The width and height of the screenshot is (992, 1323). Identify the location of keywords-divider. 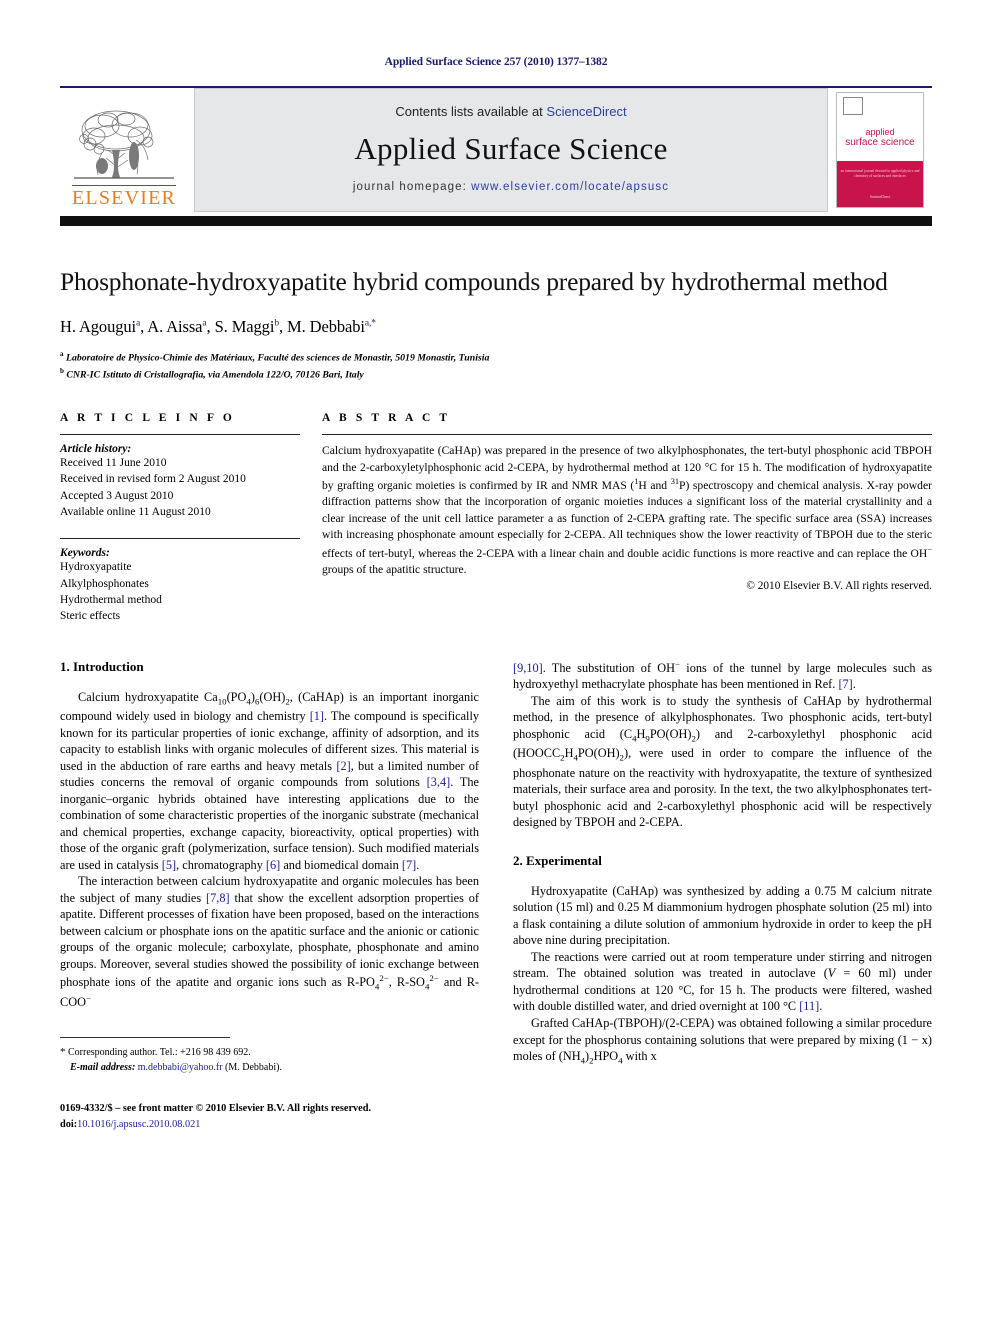
(180, 539).